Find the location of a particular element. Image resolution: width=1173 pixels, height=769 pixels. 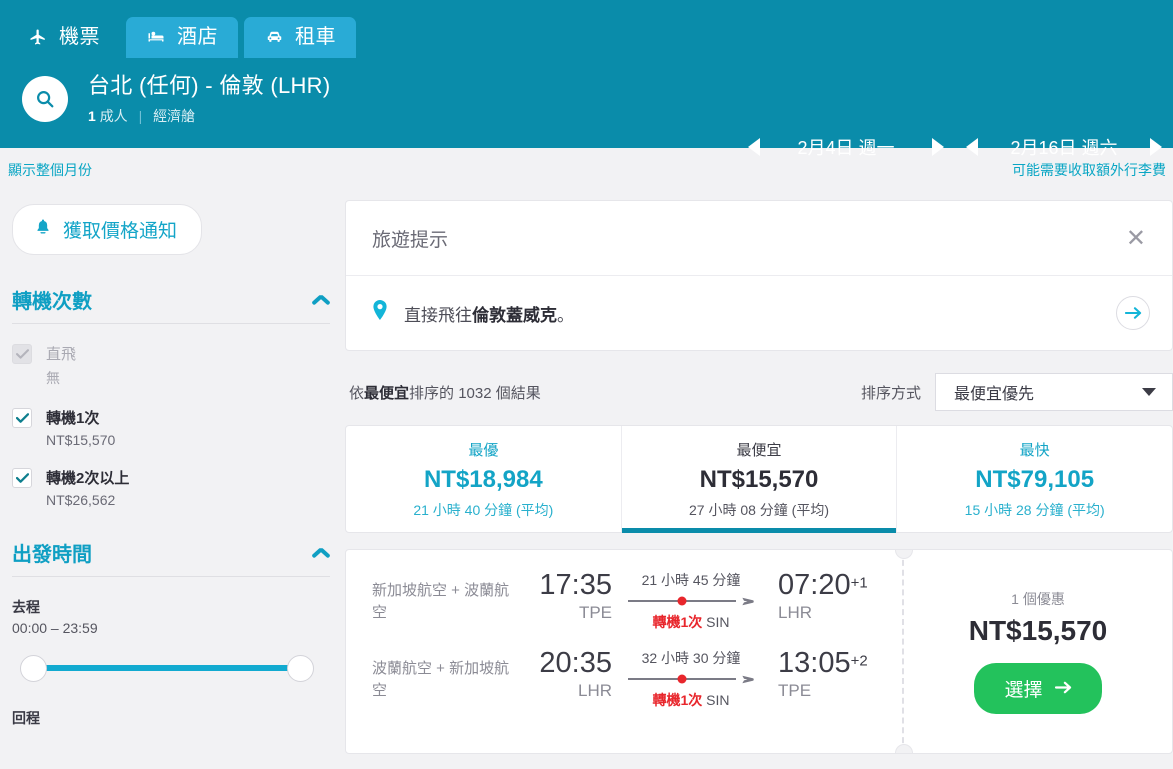

filter-option-two-plus-stops-text: 轉機2次以上 NT$26,562 is located at coordinates (87, 487).